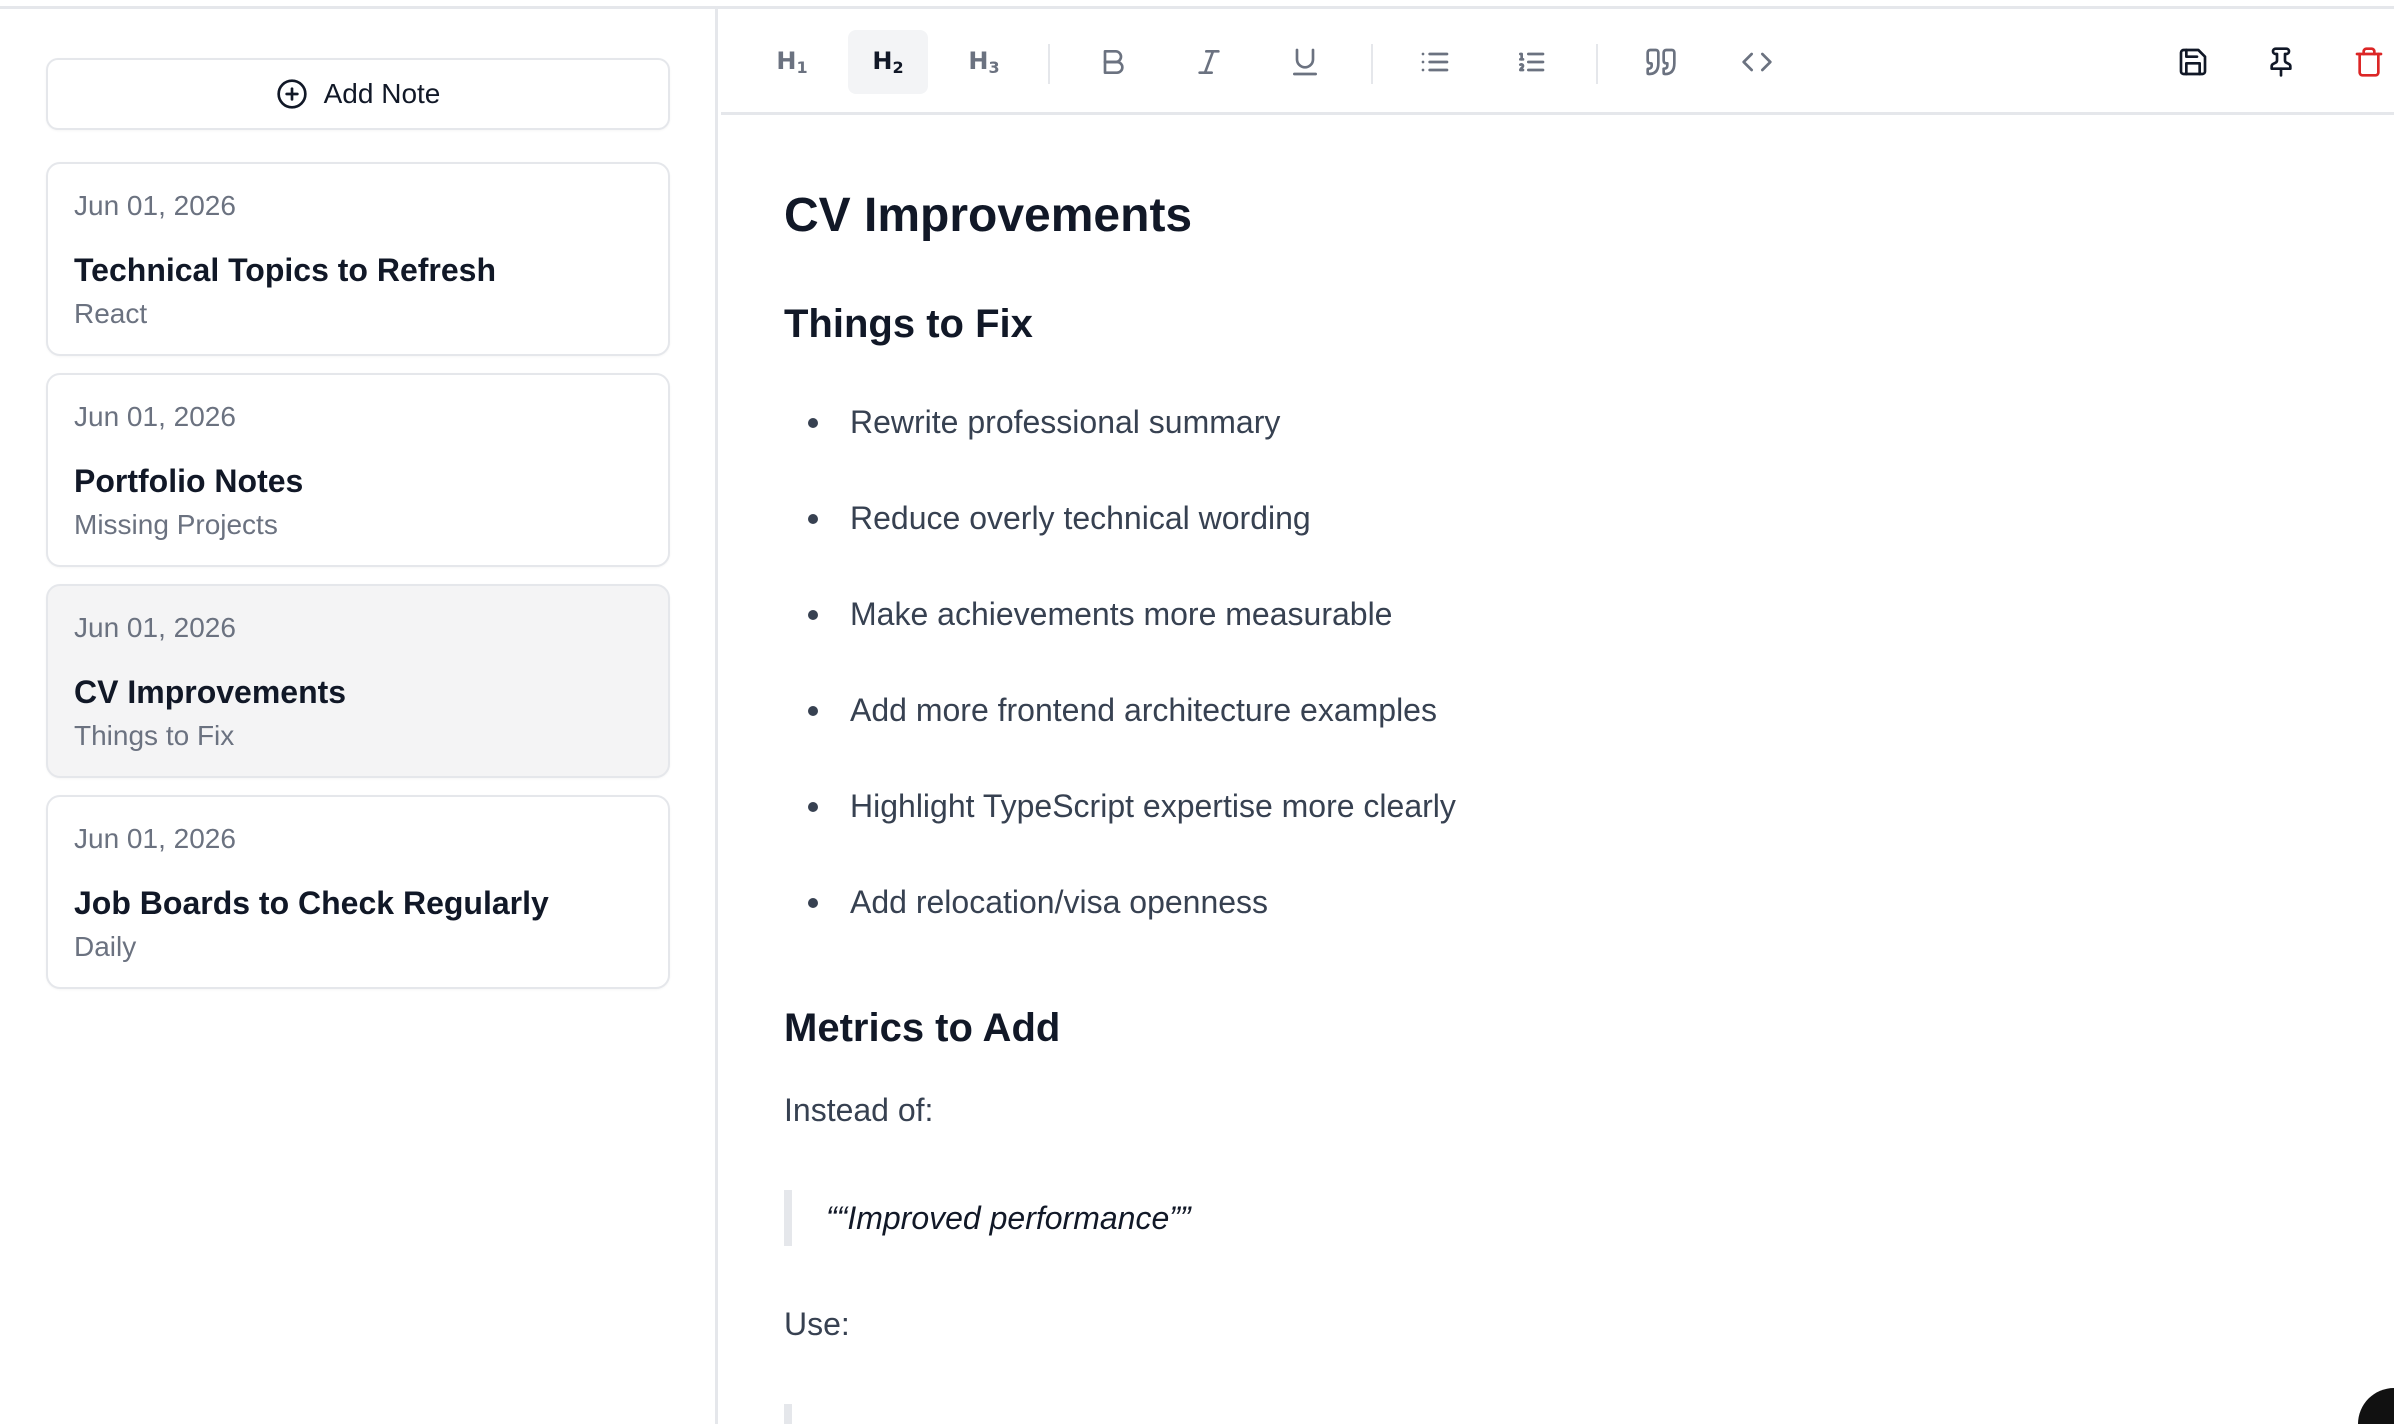 The height and width of the screenshot is (1424, 2394). I want to click on pin-icon, so click(2281, 62).